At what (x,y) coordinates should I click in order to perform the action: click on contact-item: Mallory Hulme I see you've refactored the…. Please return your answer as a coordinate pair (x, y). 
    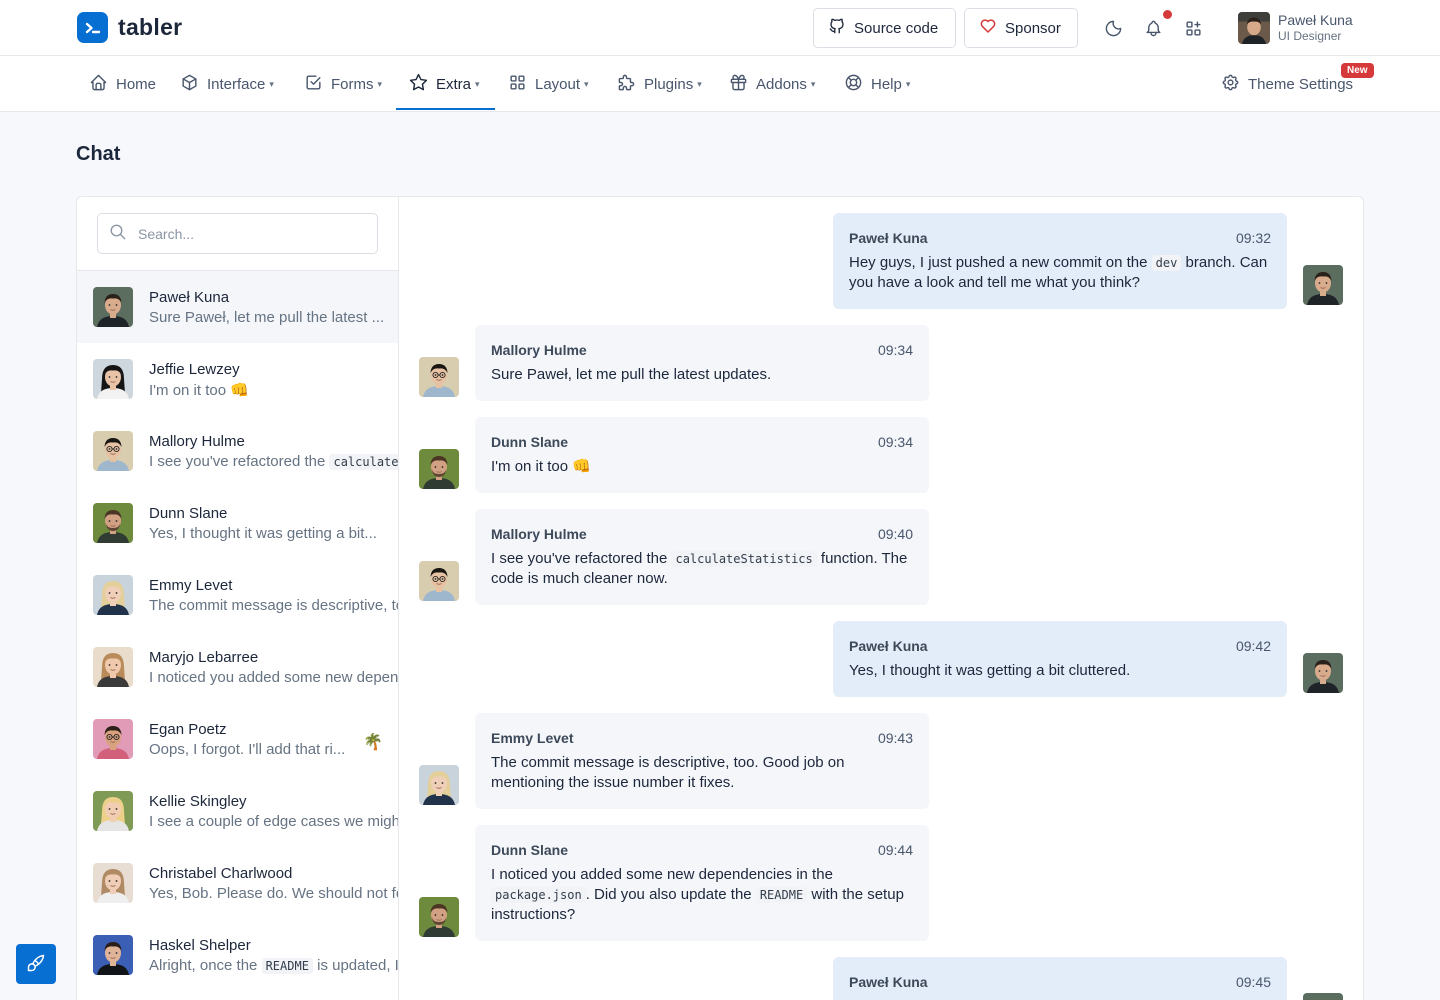
    Looking at the image, I should click on (237, 451).